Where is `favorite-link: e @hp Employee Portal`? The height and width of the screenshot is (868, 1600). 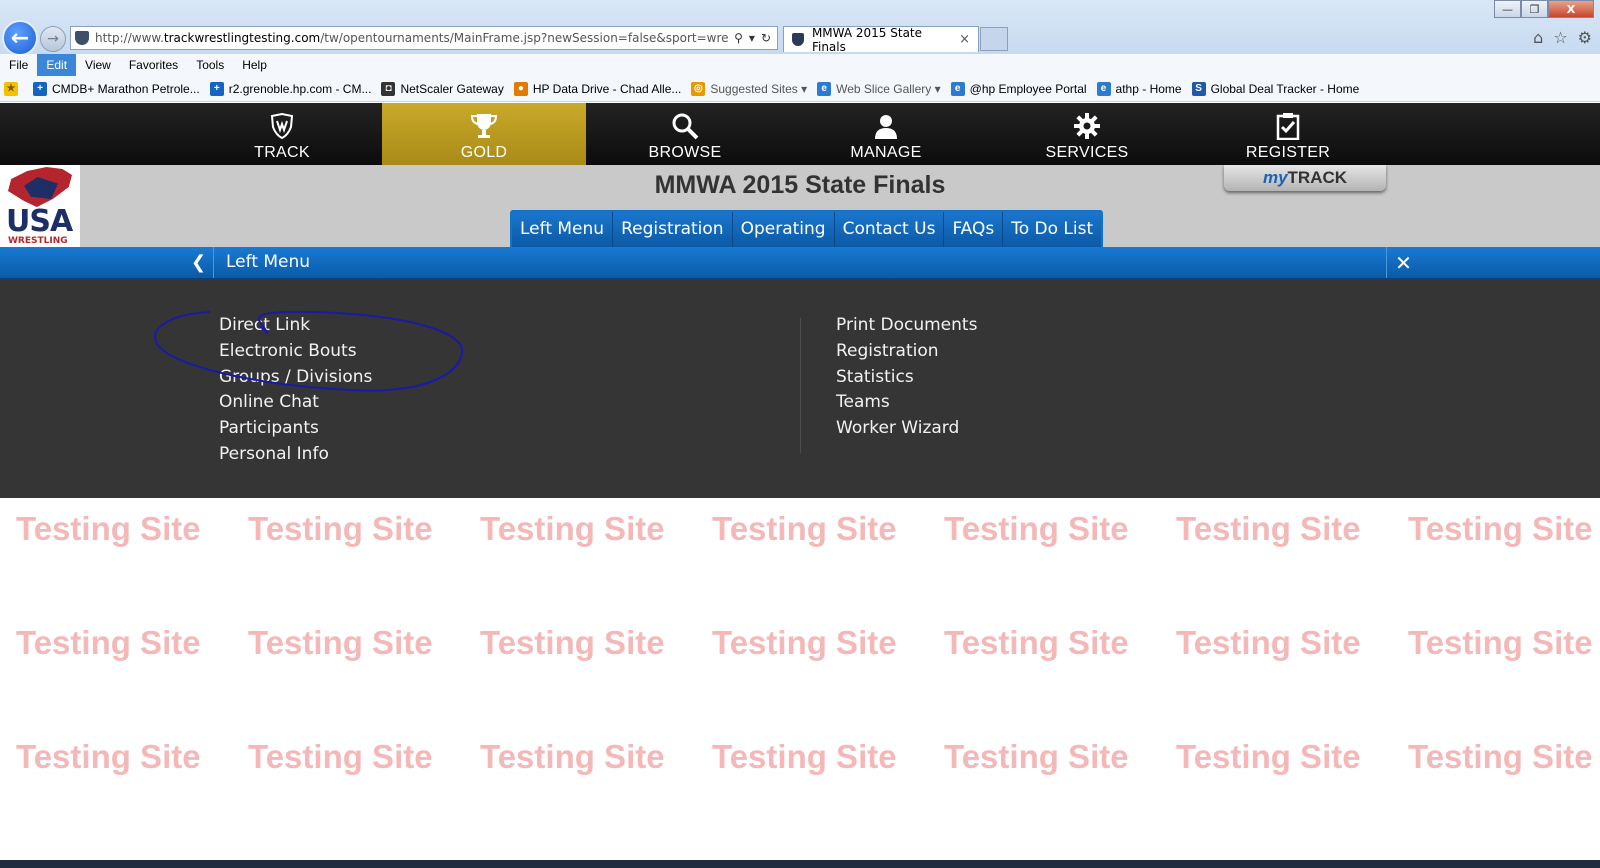
favorite-link: e @hp Employee Portal is located at coordinates (1018, 88).